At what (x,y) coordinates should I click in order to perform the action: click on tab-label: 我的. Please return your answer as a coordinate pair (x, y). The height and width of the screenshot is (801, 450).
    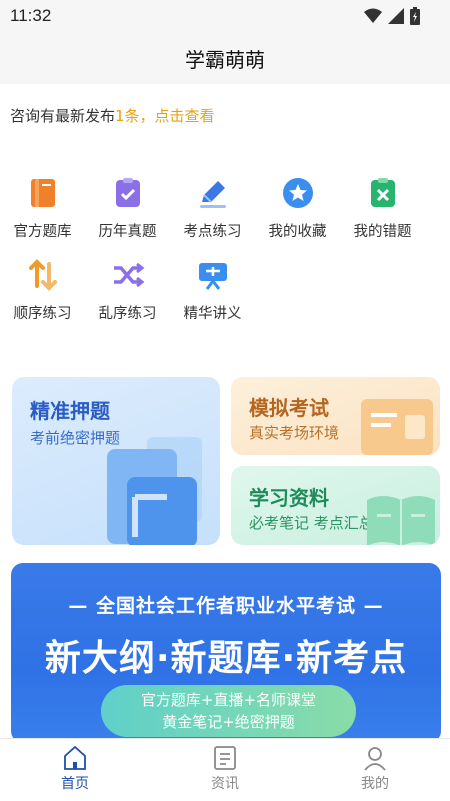
    Looking at the image, I should click on (375, 784).